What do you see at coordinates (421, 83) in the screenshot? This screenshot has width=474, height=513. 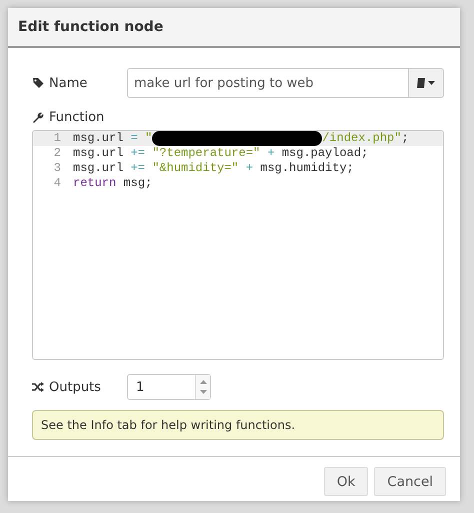 I see `book-icon` at bounding box center [421, 83].